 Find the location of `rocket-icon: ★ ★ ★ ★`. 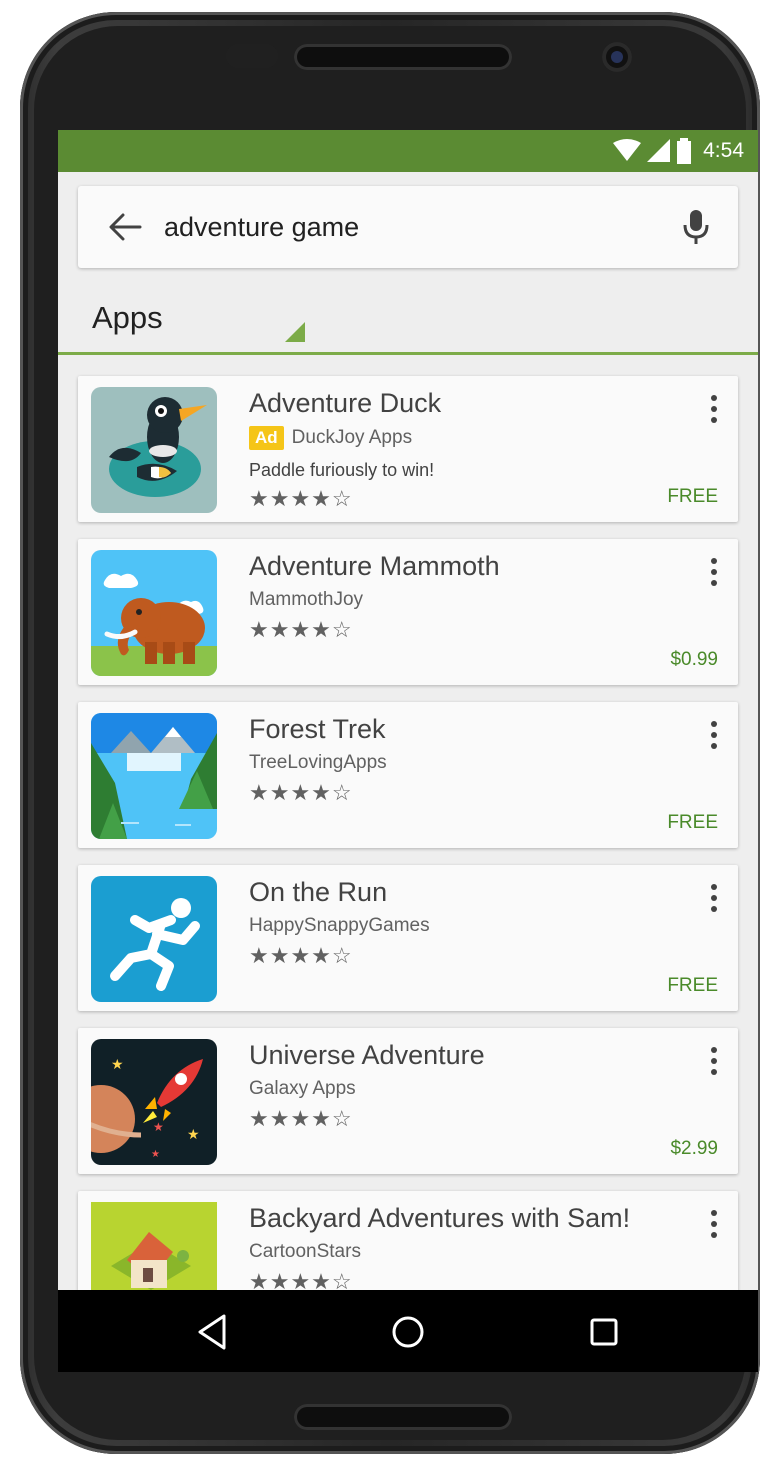

rocket-icon: ★ ★ ★ ★ is located at coordinates (154, 1102).